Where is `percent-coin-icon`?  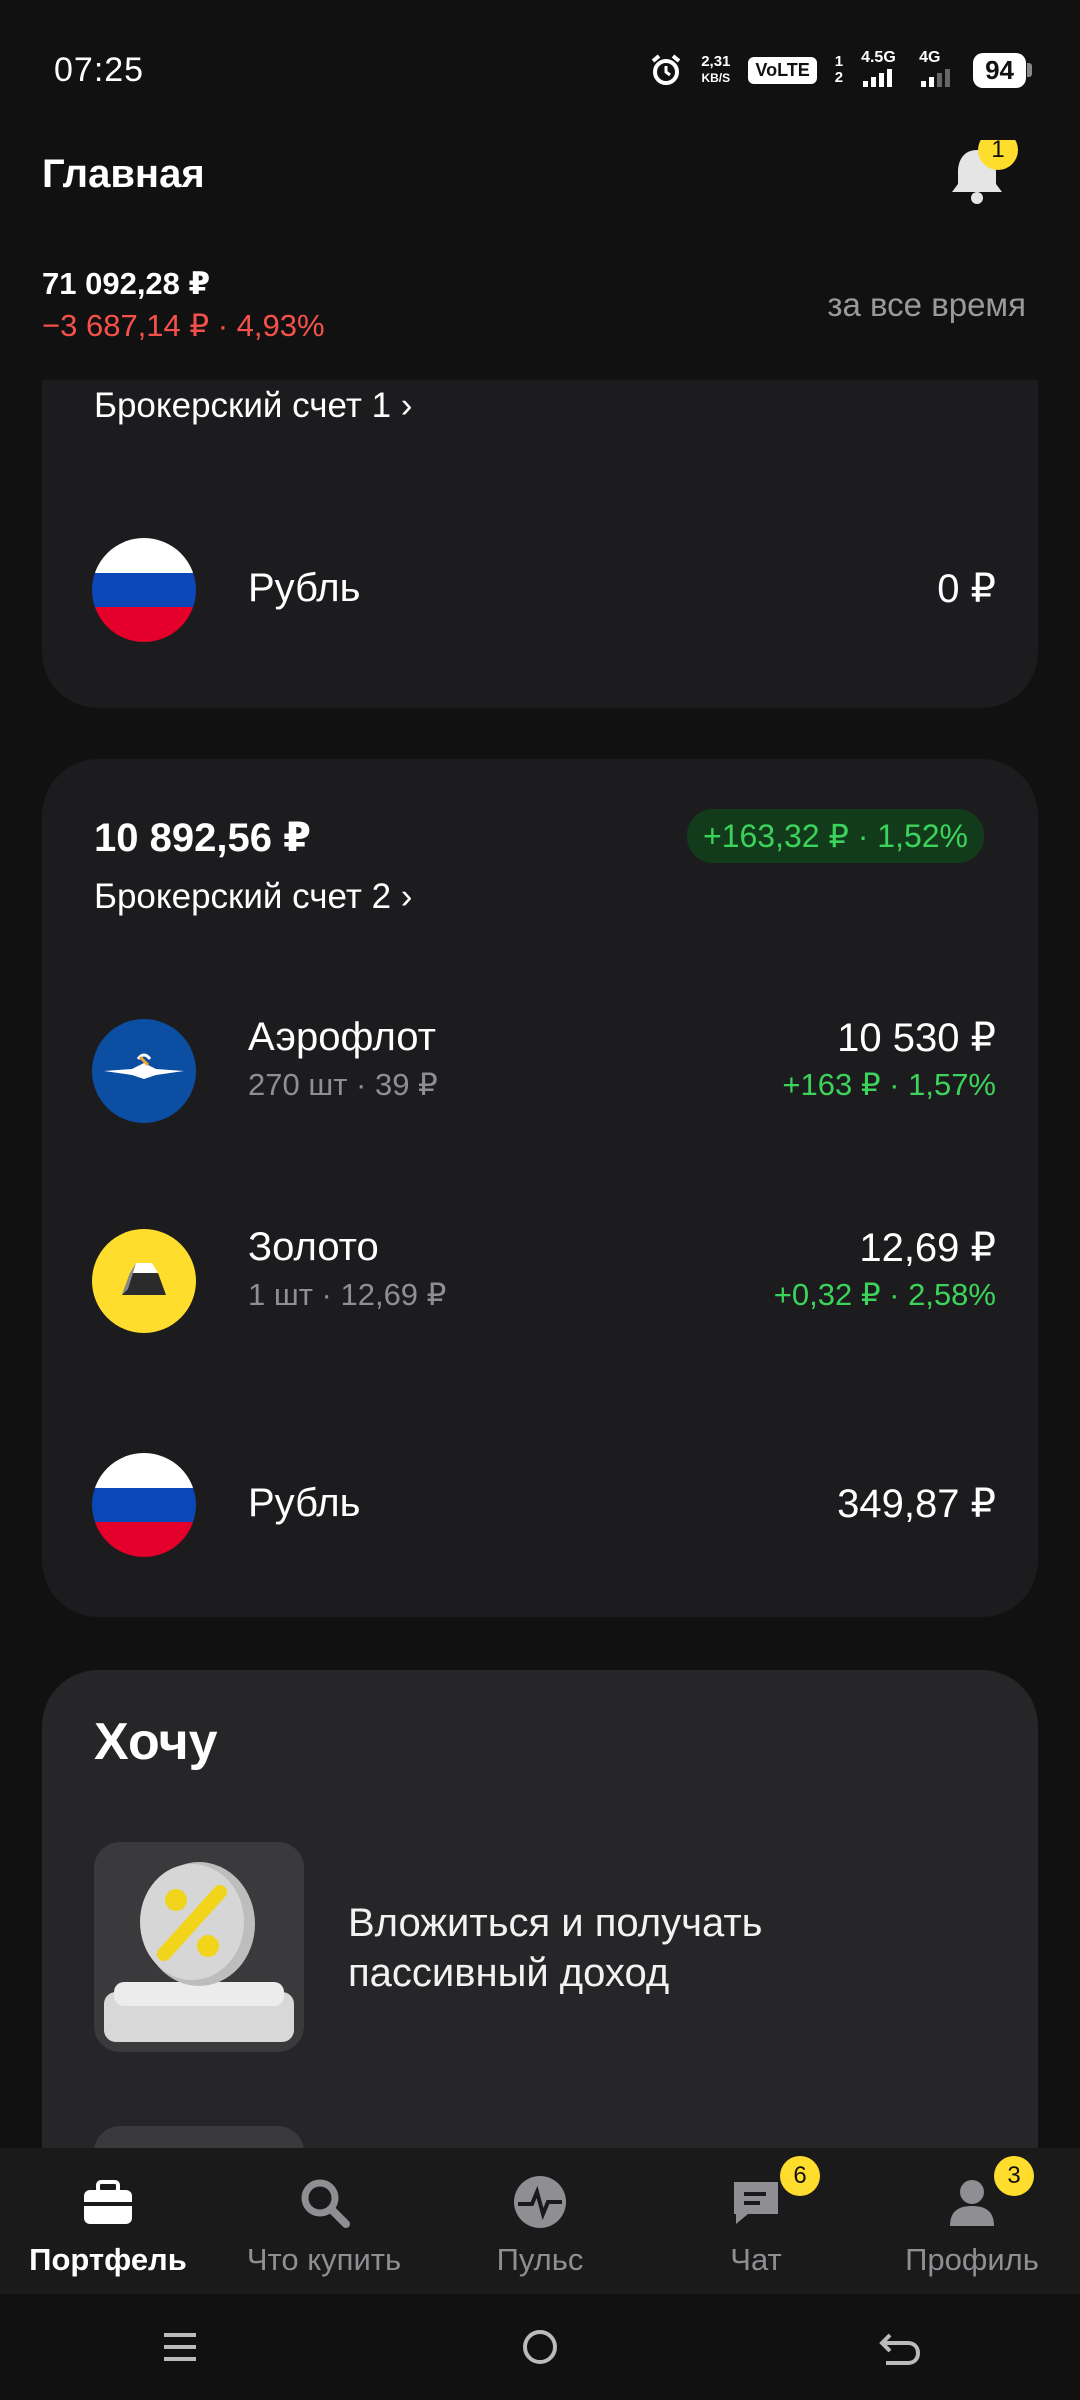
percent-coin-icon is located at coordinates (199, 1947).